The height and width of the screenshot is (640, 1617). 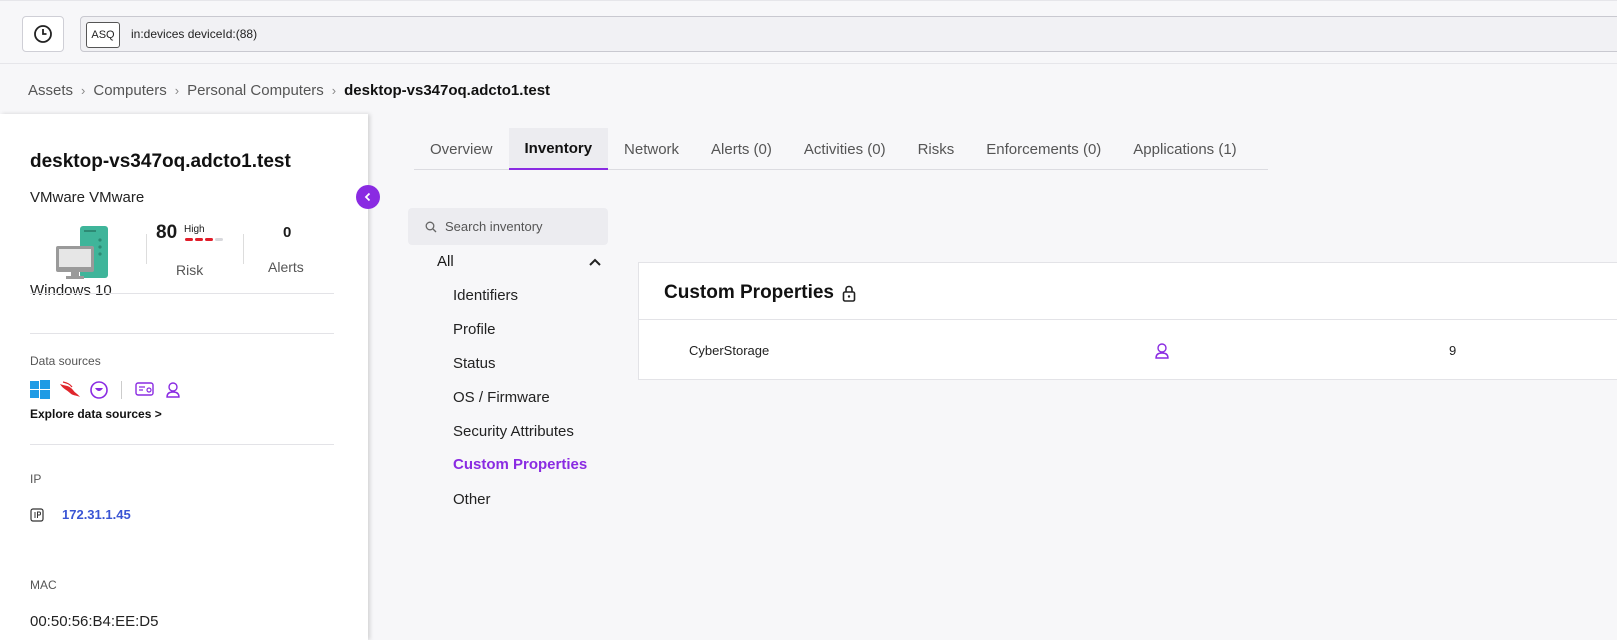 I want to click on property-value: 9, so click(x=1453, y=350).